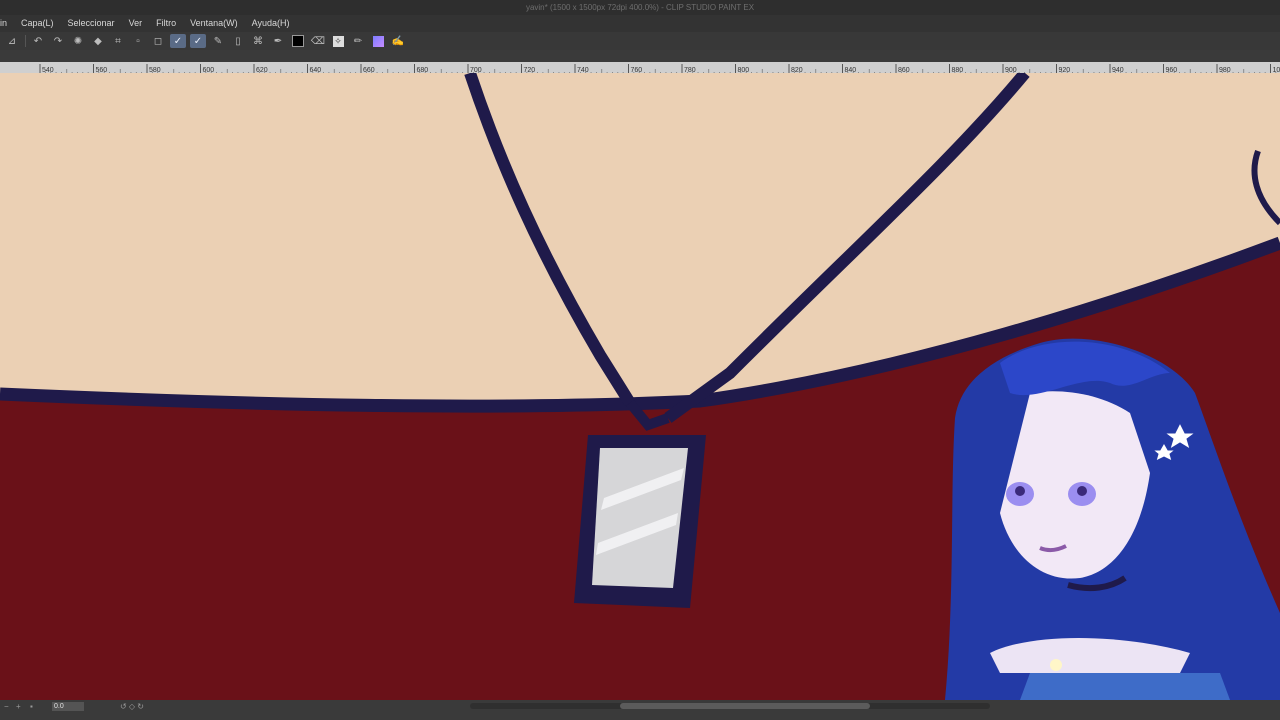  I want to click on purple-pen-icon: ✍, so click(398, 41).